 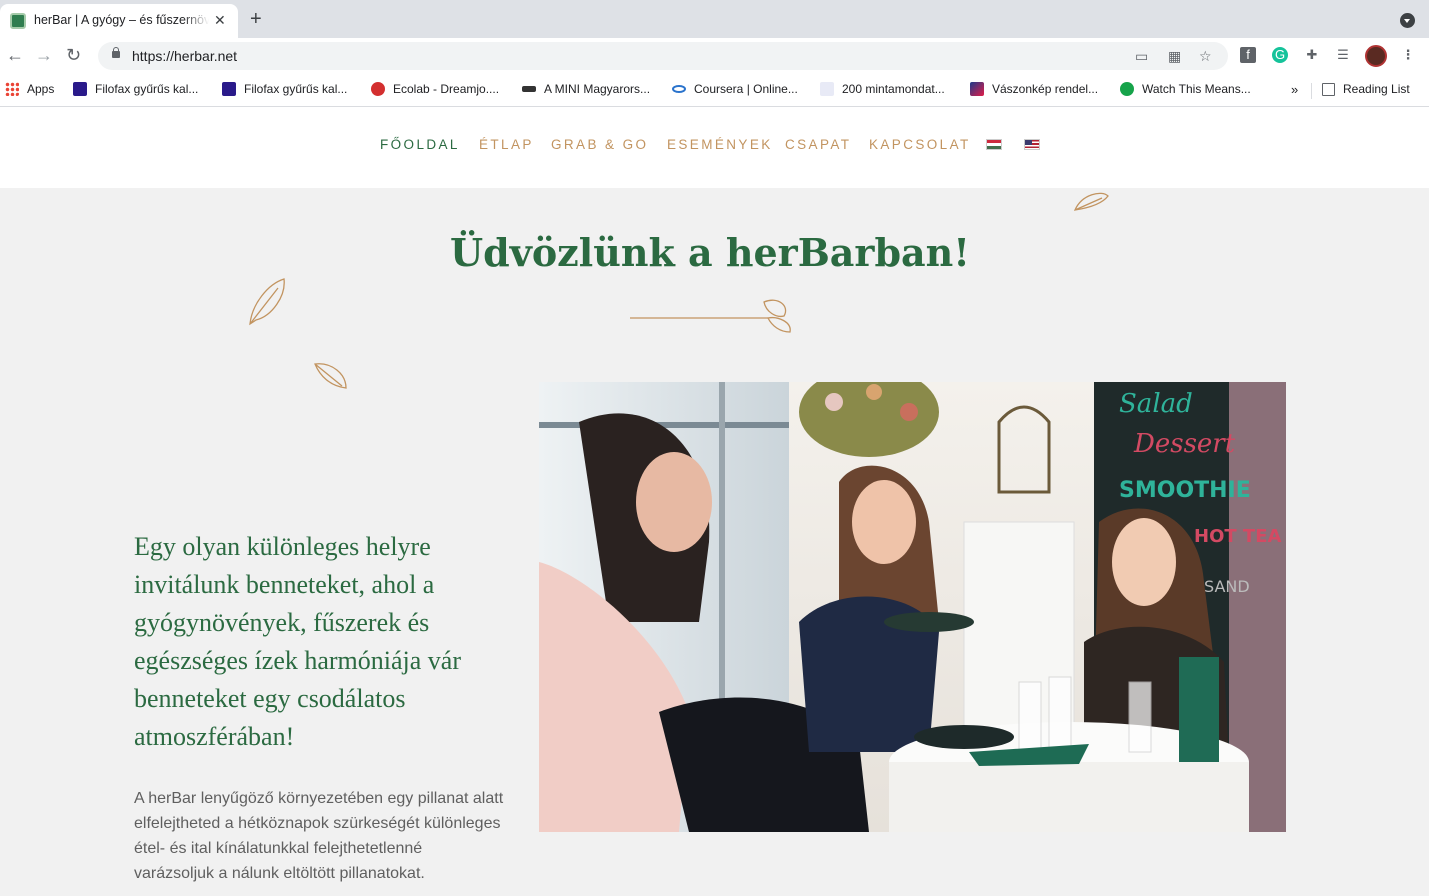 What do you see at coordinates (920, 144) in the screenshot?
I see `nav-kapcsolat: KAPCSOLAT` at bounding box center [920, 144].